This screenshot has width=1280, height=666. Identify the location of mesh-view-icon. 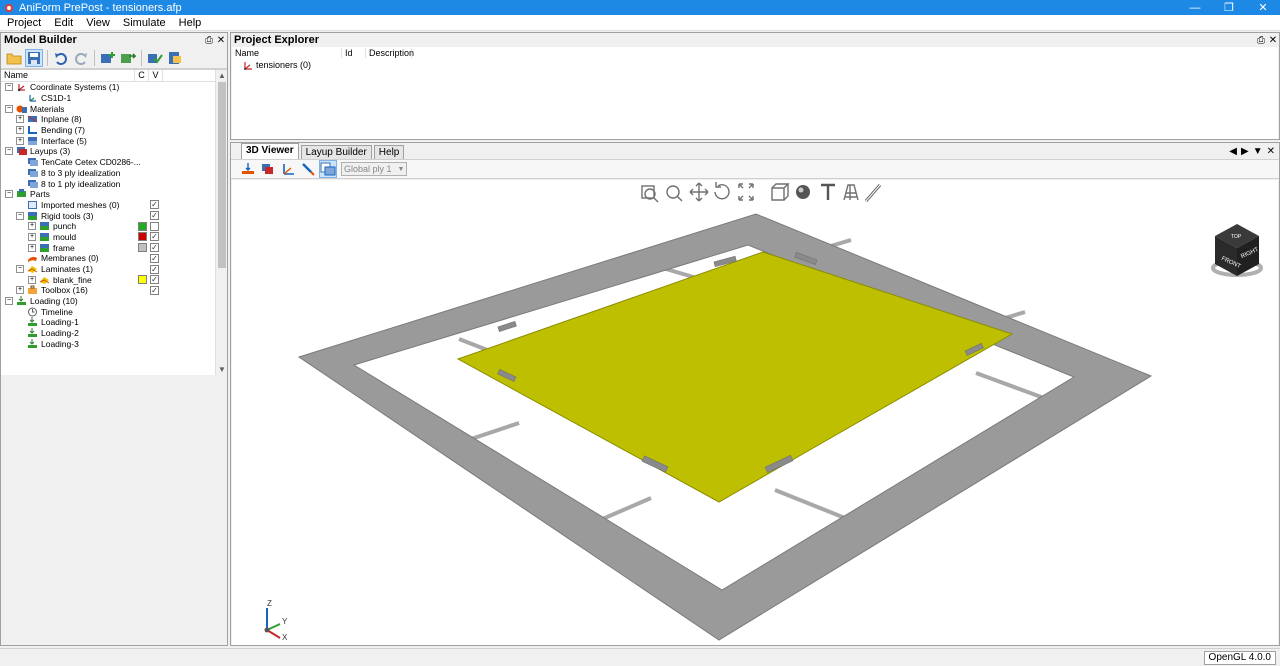
(851, 192).